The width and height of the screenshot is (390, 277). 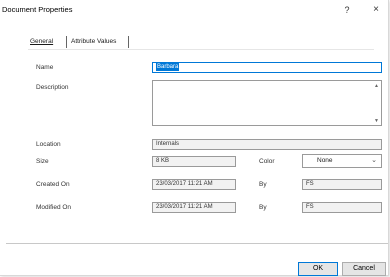 What do you see at coordinates (325, 160) in the screenshot?
I see `color-select-value: None` at bounding box center [325, 160].